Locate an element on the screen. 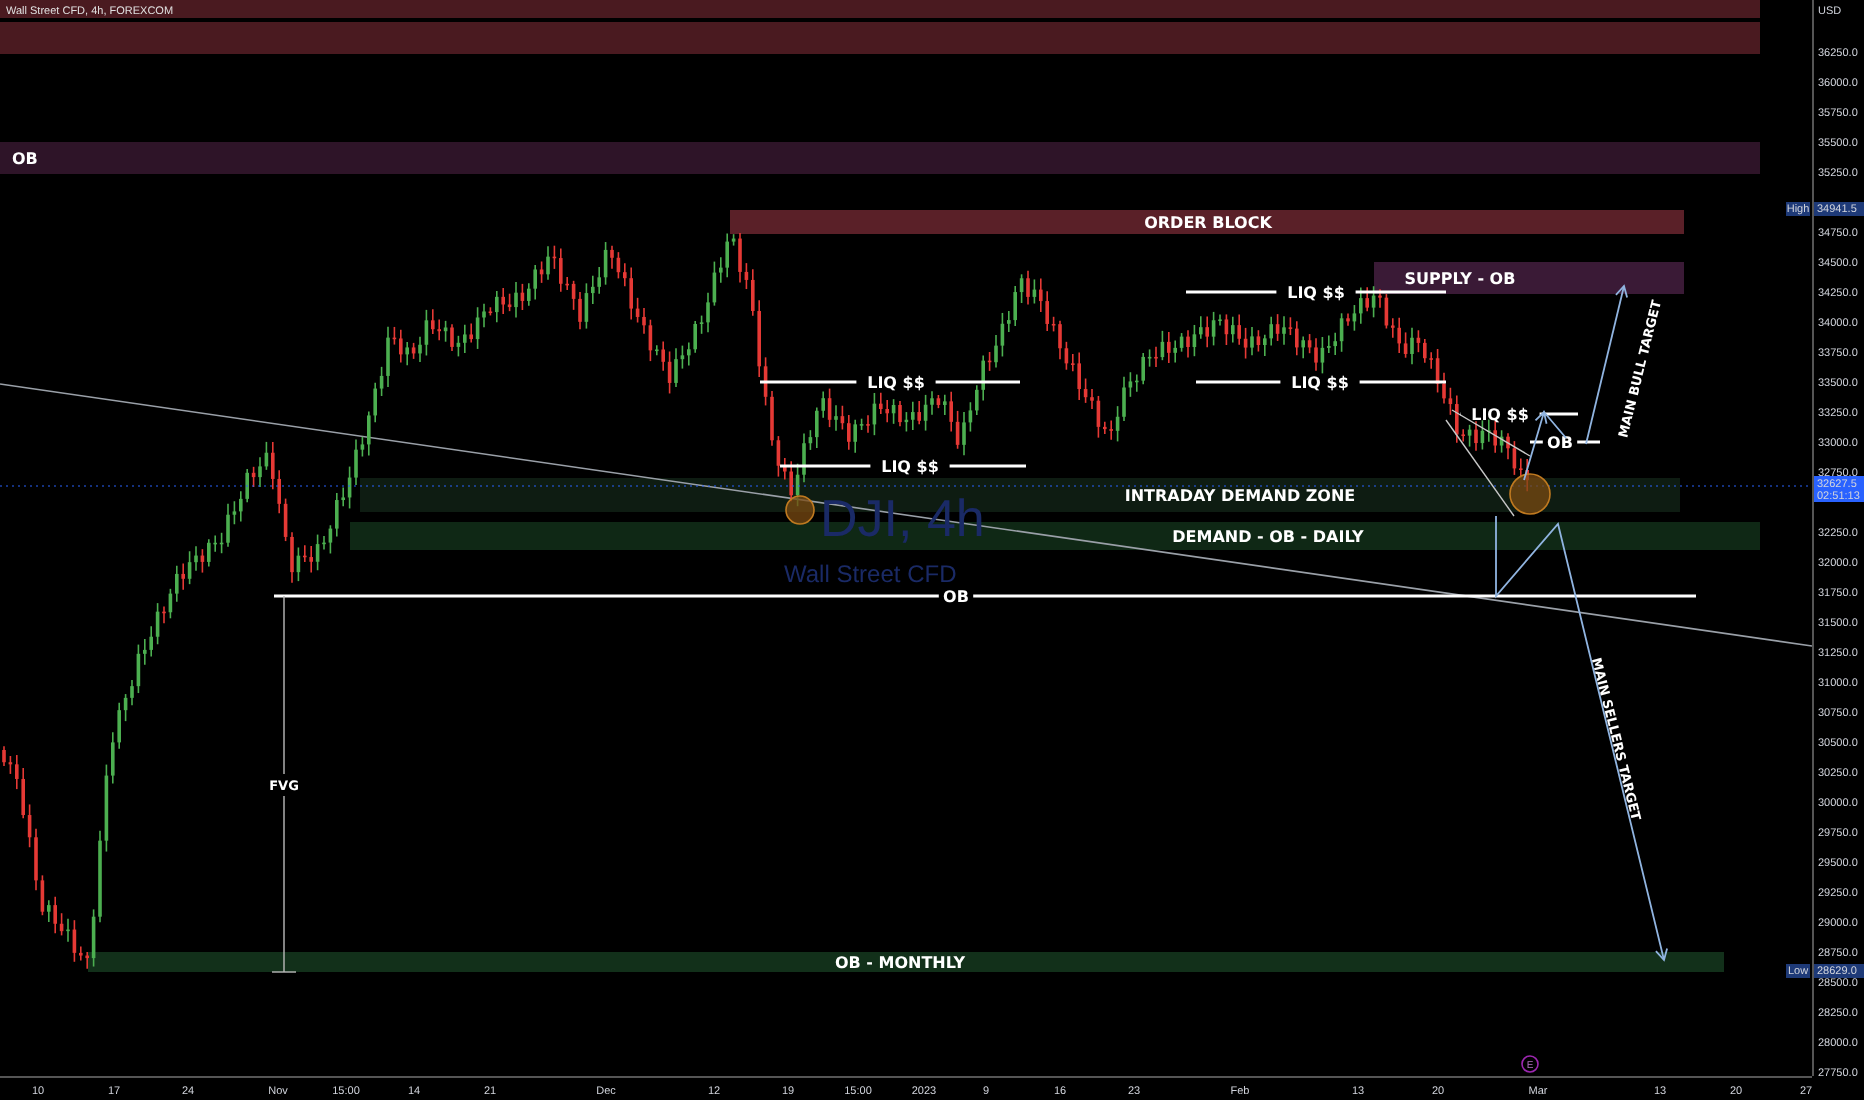 Image resolution: width=1864 pixels, height=1100 pixels. zone-label: DEMAND - OB - DAILY is located at coordinates (1268, 537).